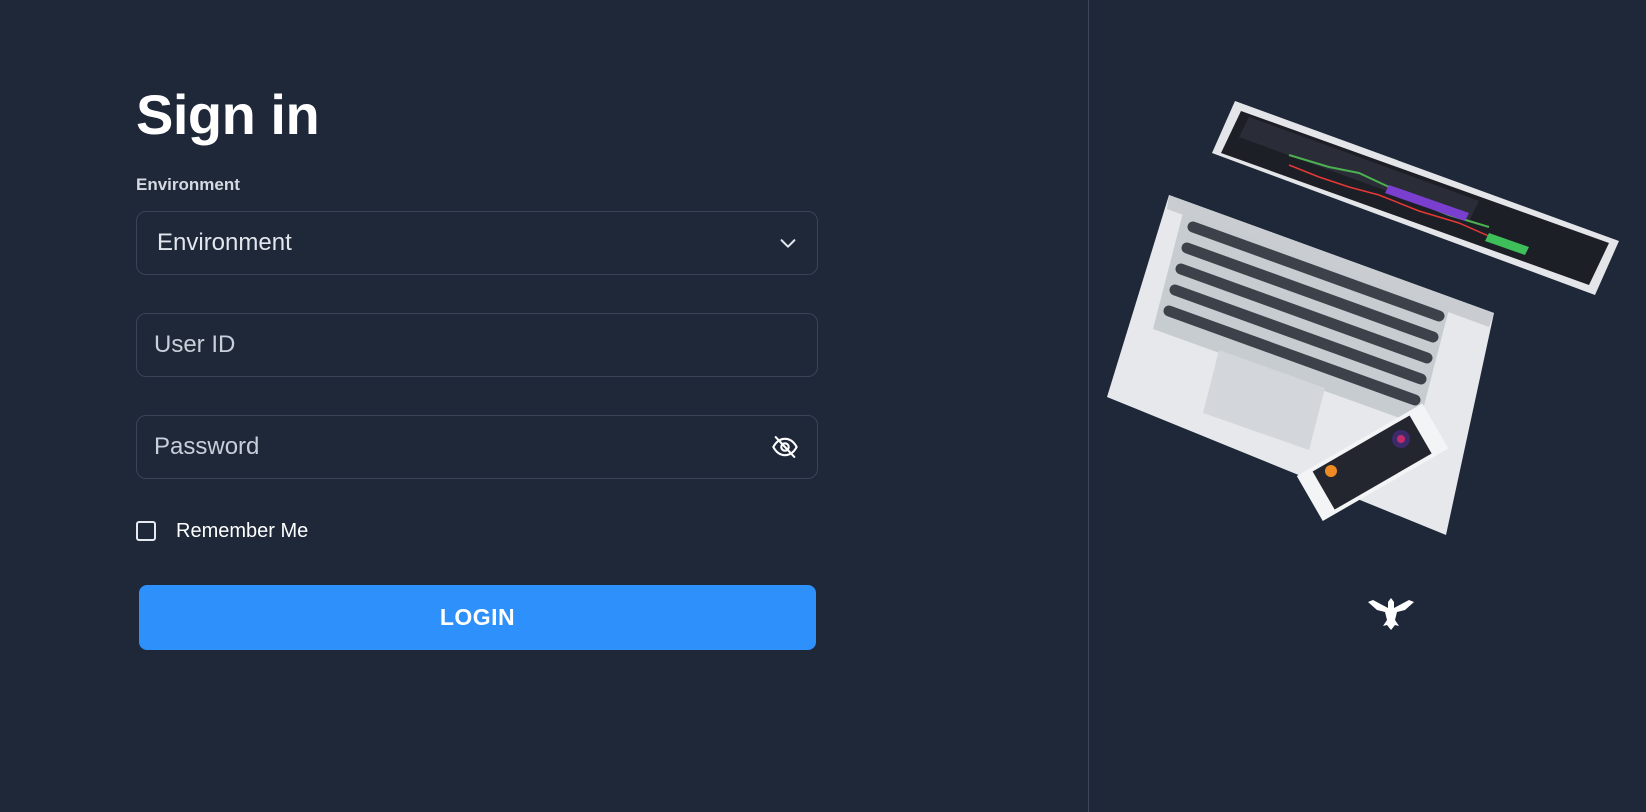 The height and width of the screenshot is (812, 1646). What do you see at coordinates (477, 345) in the screenshot?
I see `user-id-field: User ID` at bounding box center [477, 345].